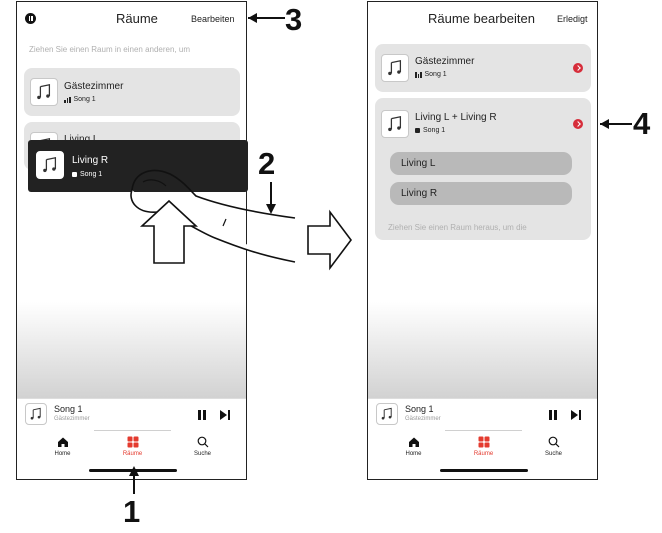 The height and width of the screenshot is (533, 662). I want to click on callout-4: 4, so click(642, 123).